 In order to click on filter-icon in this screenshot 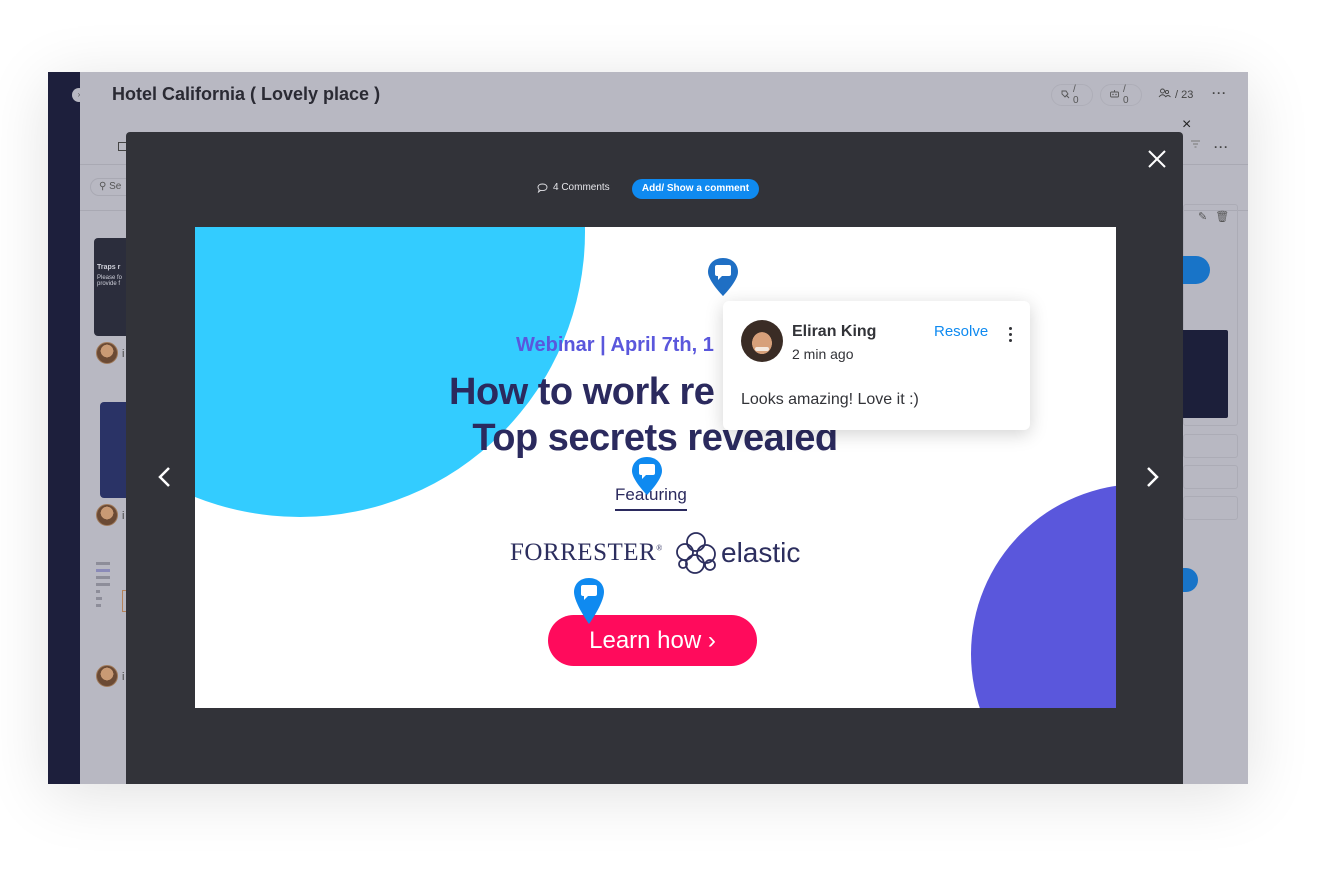, I will do `click(1195, 145)`.